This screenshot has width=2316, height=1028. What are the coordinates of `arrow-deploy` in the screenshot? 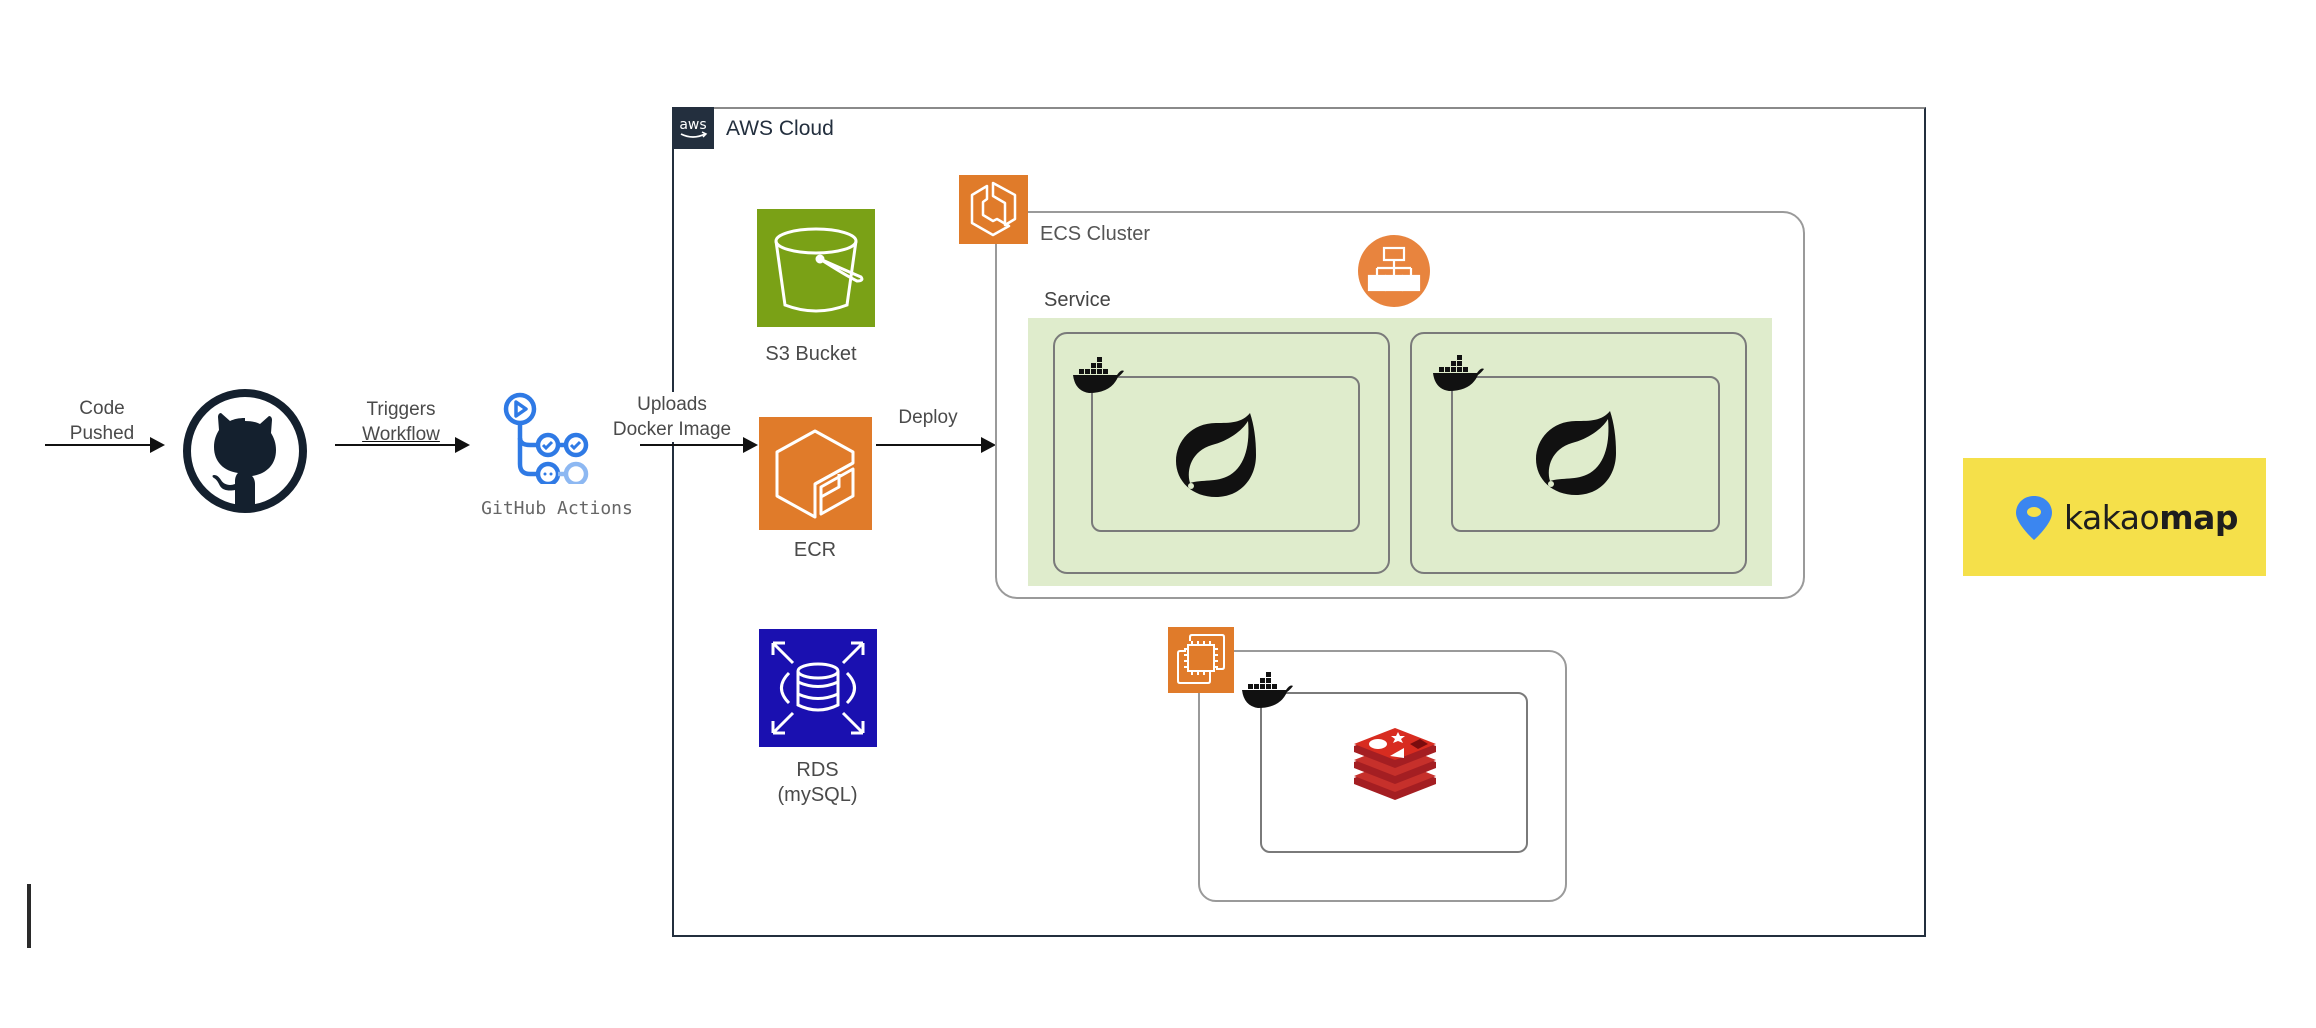 It's located at (936, 445).